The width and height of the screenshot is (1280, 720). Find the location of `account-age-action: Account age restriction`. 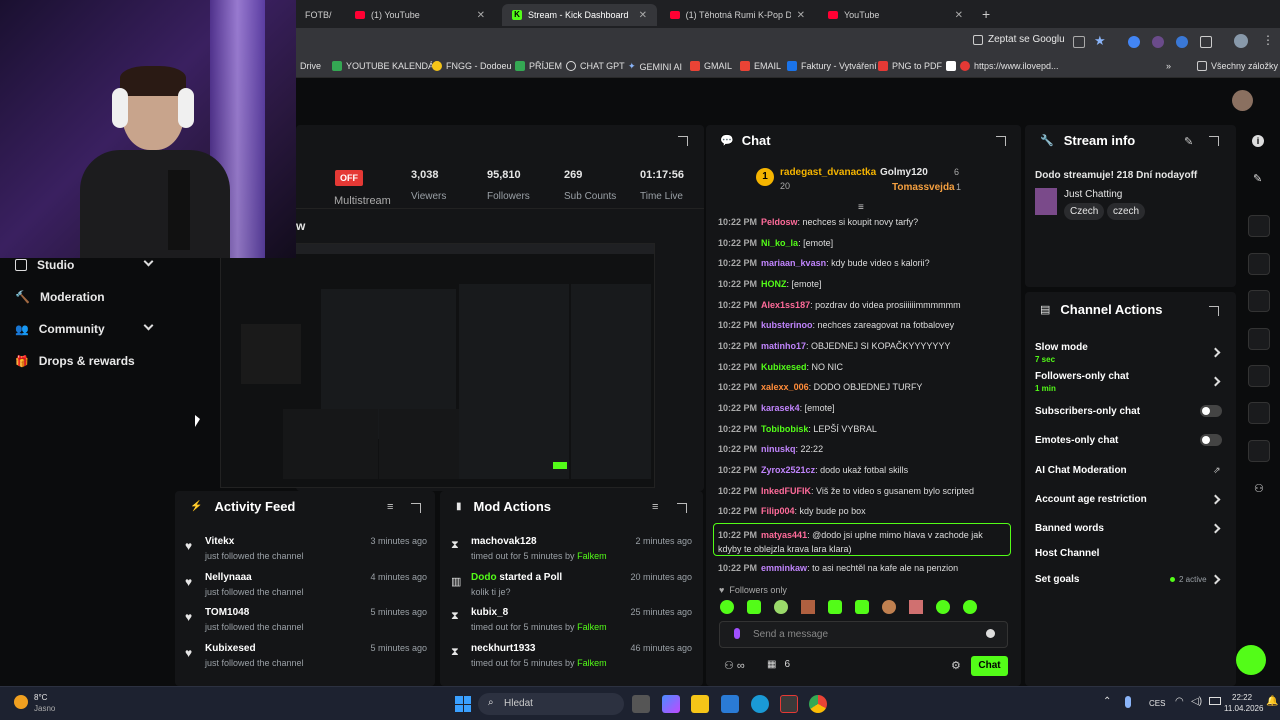

account-age-action: Account age restriction is located at coordinates (1091, 499).